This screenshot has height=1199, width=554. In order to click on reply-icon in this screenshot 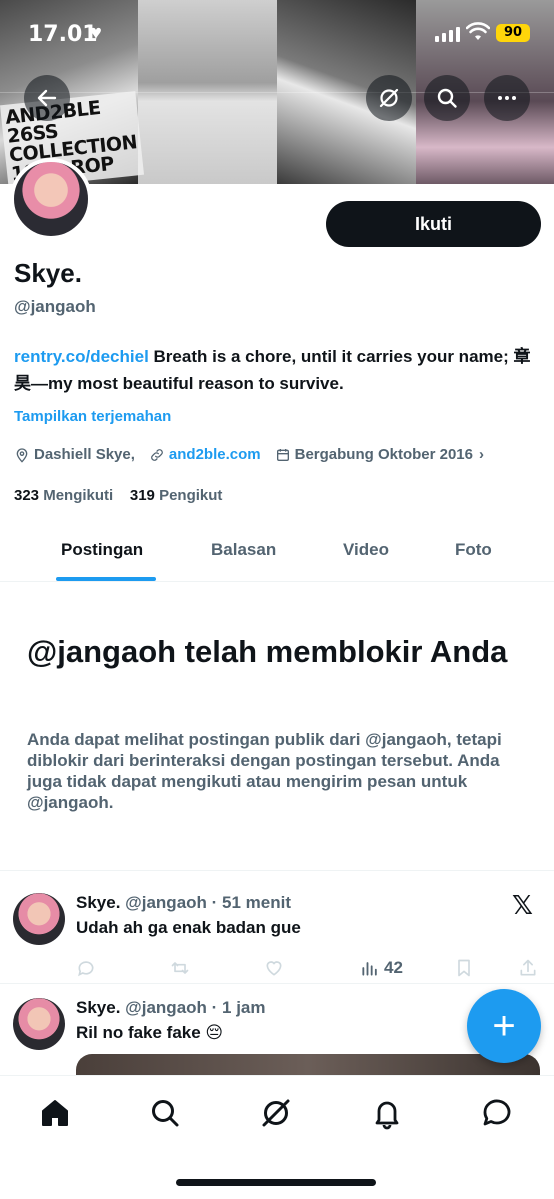, I will do `click(86, 969)`.